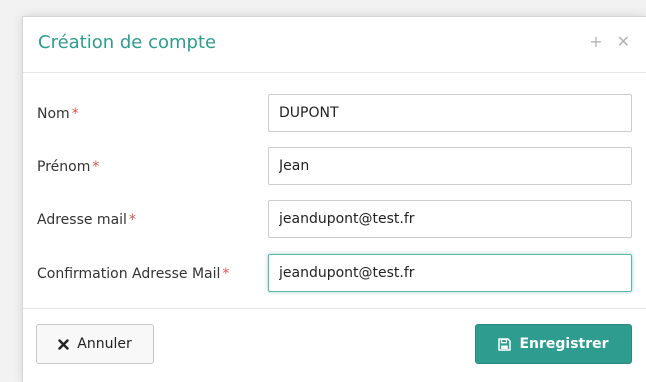  What do you see at coordinates (609, 42) in the screenshot?
I see `header-tools: + ✕` at bounding box center [609, 42].